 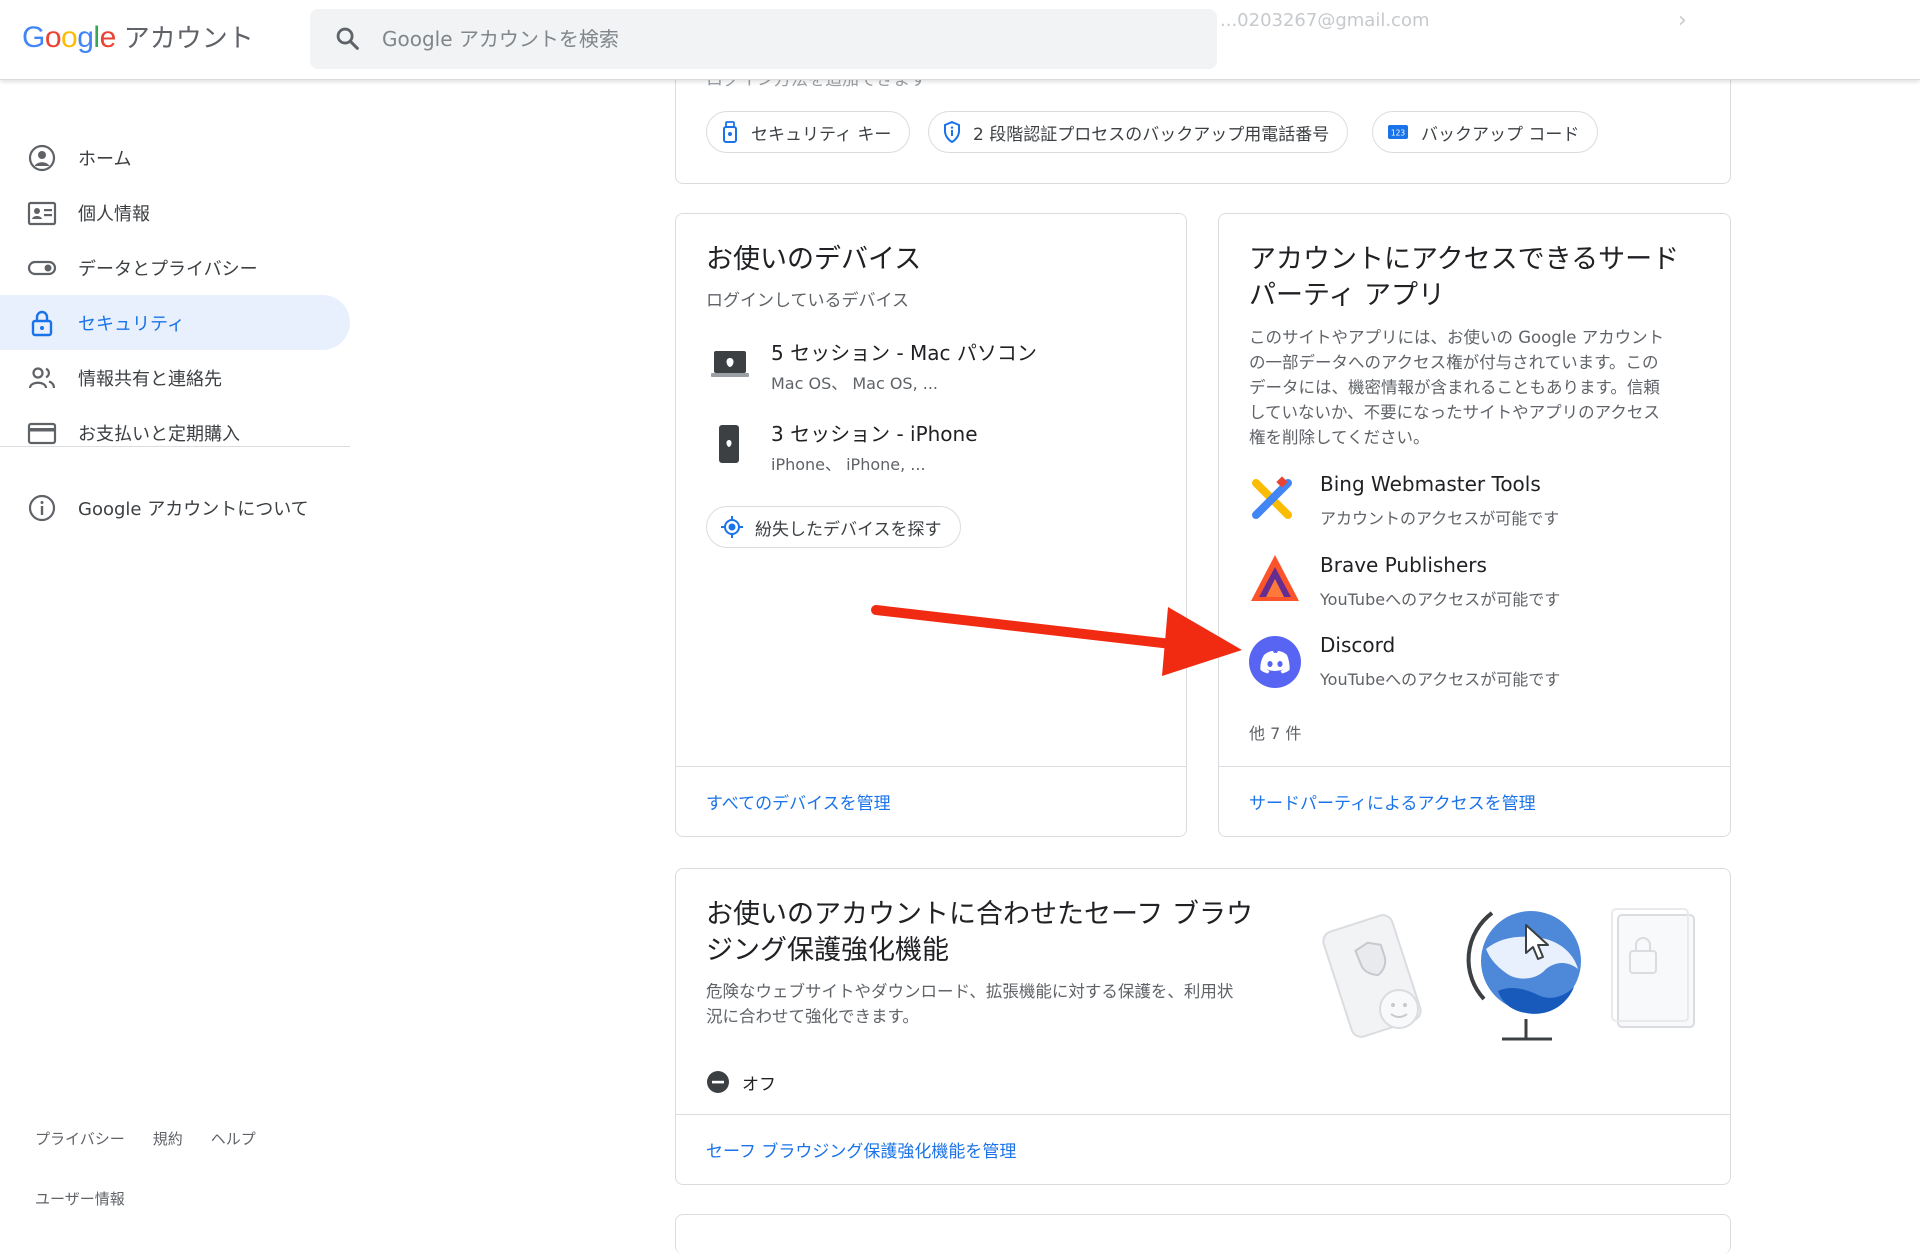 What do you see at coordinates (1403, 565) in the screenshot?
I see `app-name: Brave Publishers` at bounding box center [1403, 565].